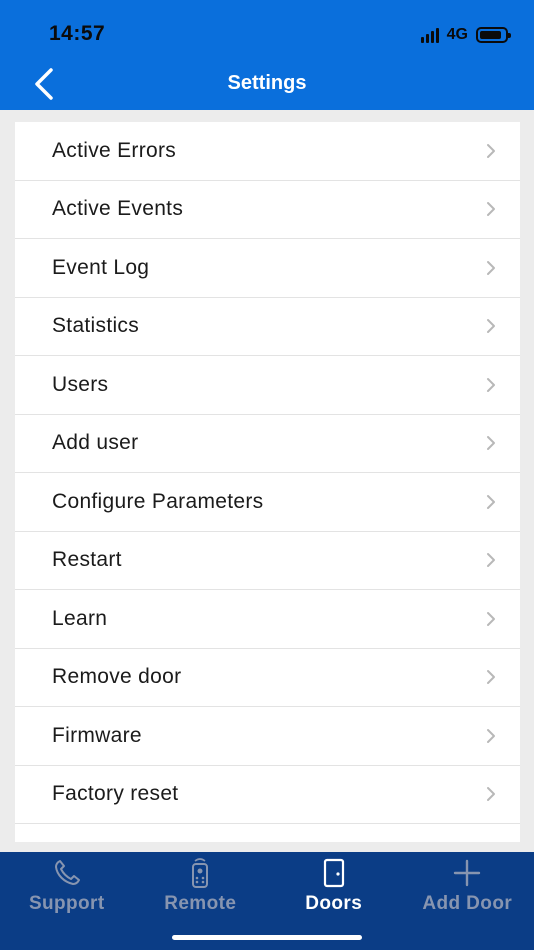 This screenshot has height=950, width=534. What do you see at coordinates (267, 833) in the screenshot?
I see `menu-item-partial` at bounding box center [267, 833].